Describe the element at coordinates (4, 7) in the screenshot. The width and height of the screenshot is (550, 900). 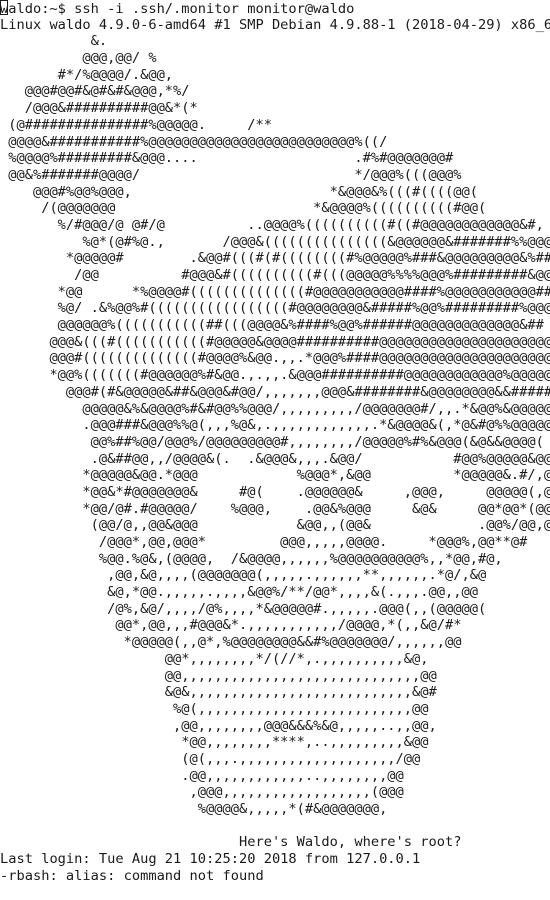
I see `text-cursor` at that location.